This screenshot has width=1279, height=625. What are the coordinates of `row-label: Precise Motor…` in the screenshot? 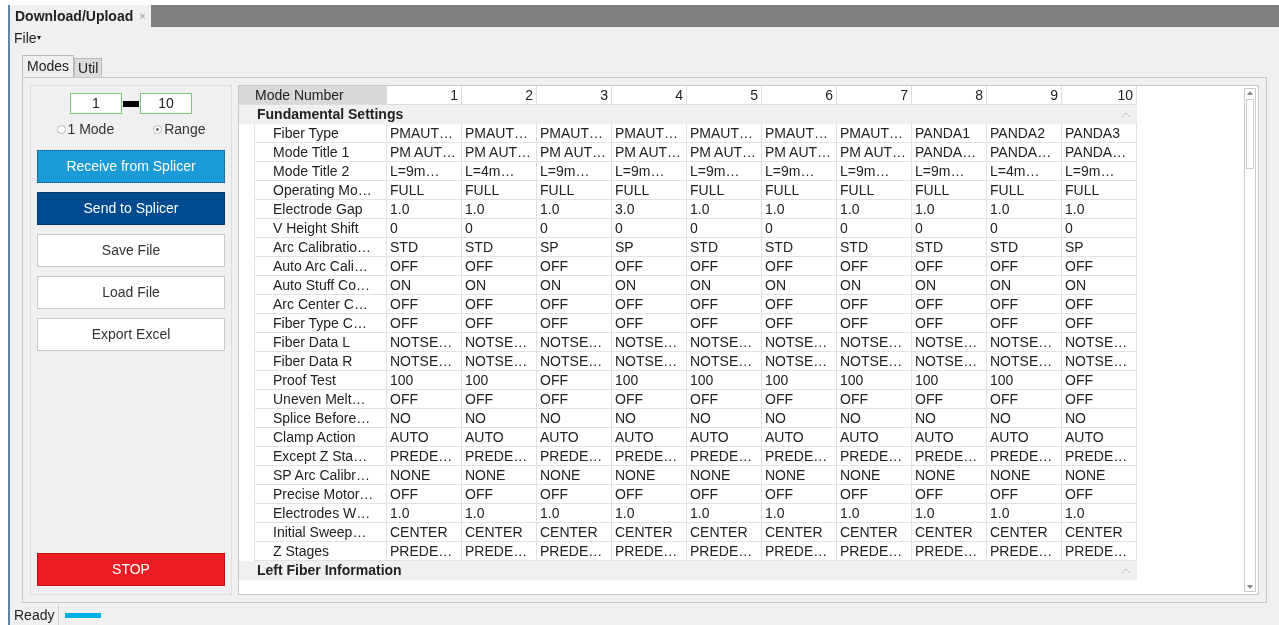 It's located at (320, 494).